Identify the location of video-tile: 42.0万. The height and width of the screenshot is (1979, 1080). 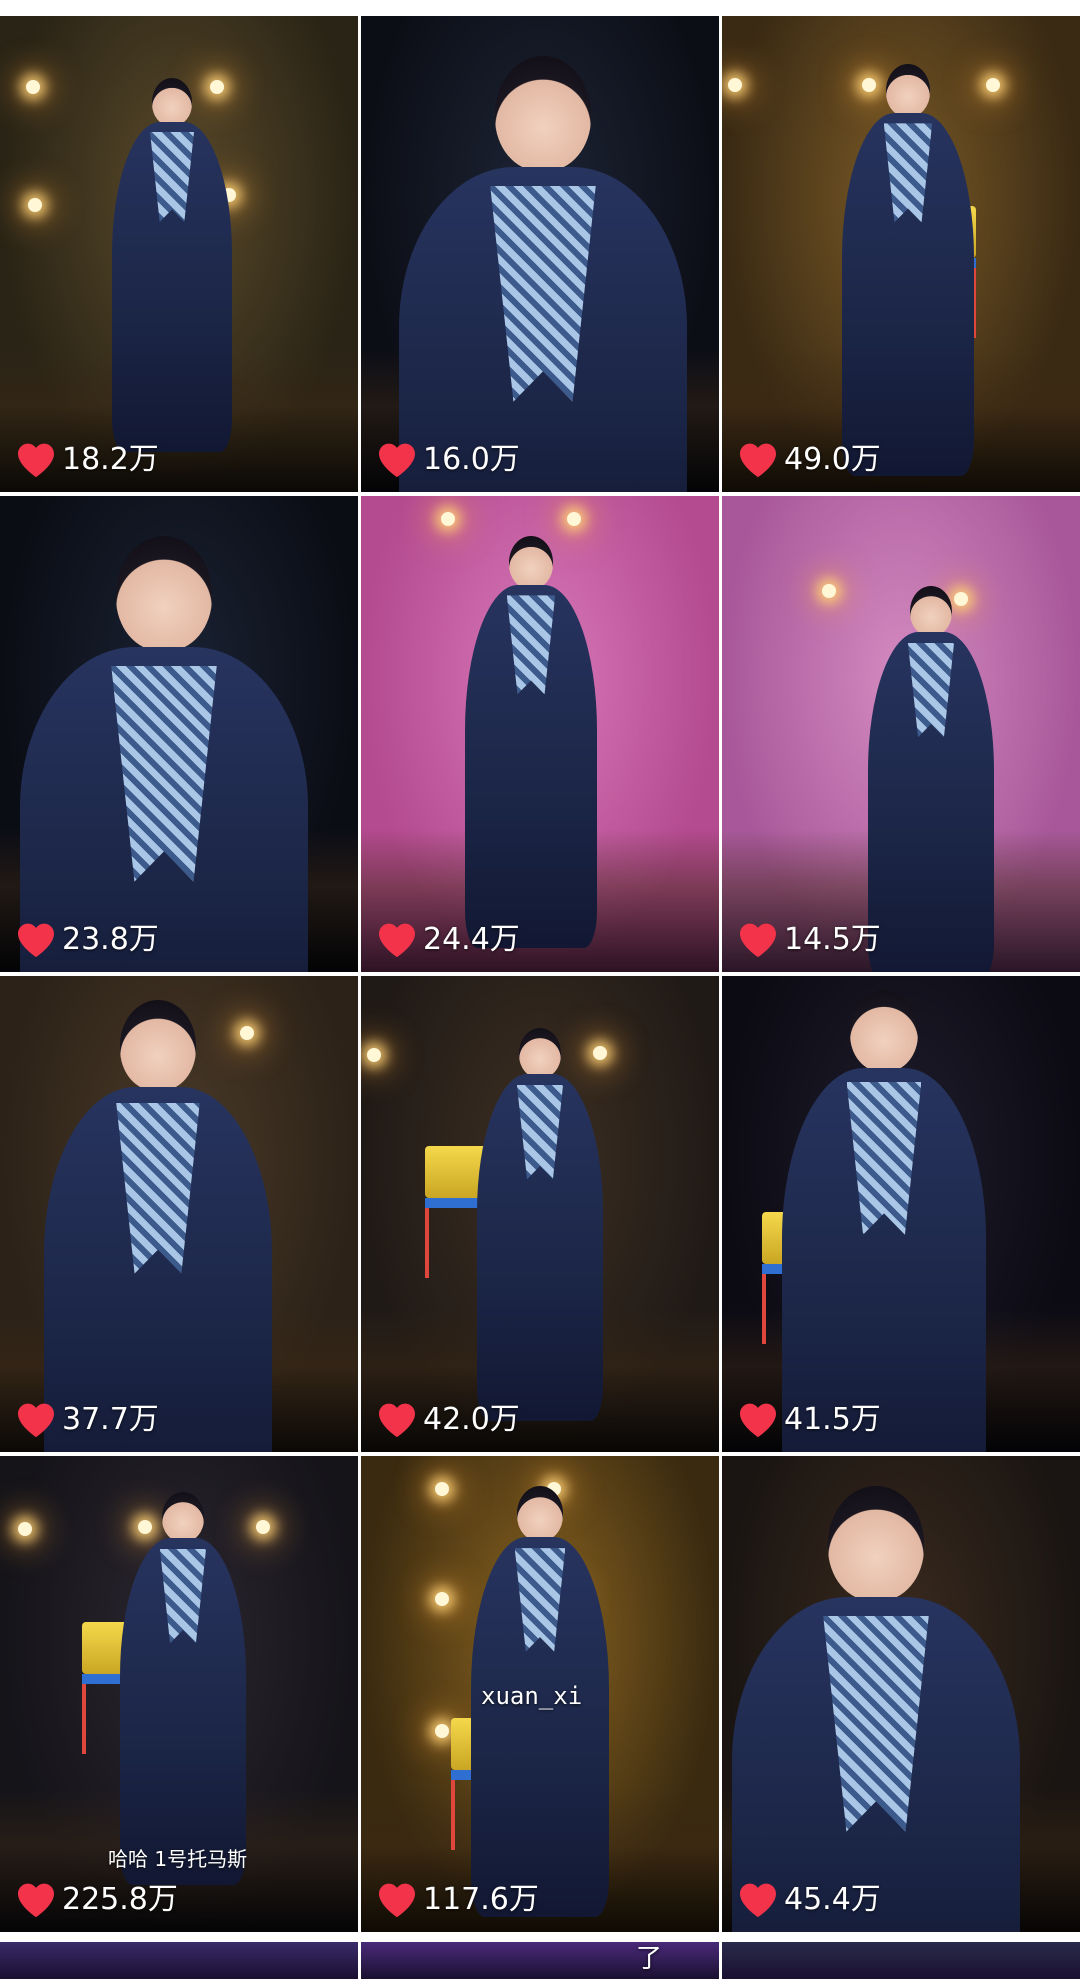
(540, 1214).